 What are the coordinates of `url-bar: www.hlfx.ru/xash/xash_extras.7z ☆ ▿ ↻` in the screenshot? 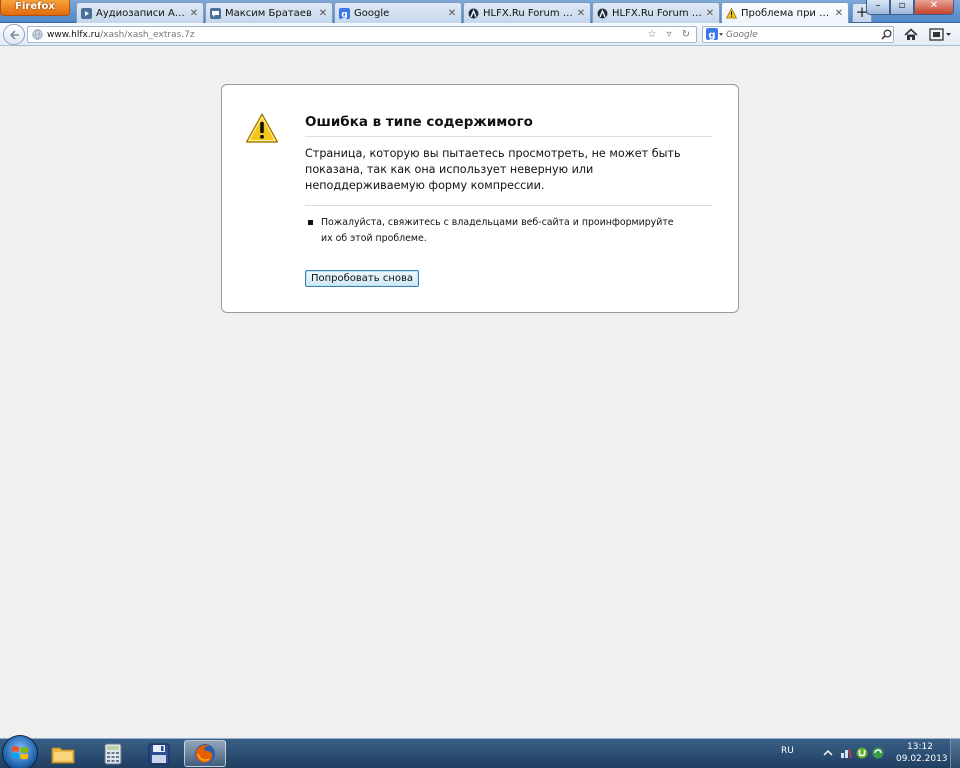 It's located at (362, 34).